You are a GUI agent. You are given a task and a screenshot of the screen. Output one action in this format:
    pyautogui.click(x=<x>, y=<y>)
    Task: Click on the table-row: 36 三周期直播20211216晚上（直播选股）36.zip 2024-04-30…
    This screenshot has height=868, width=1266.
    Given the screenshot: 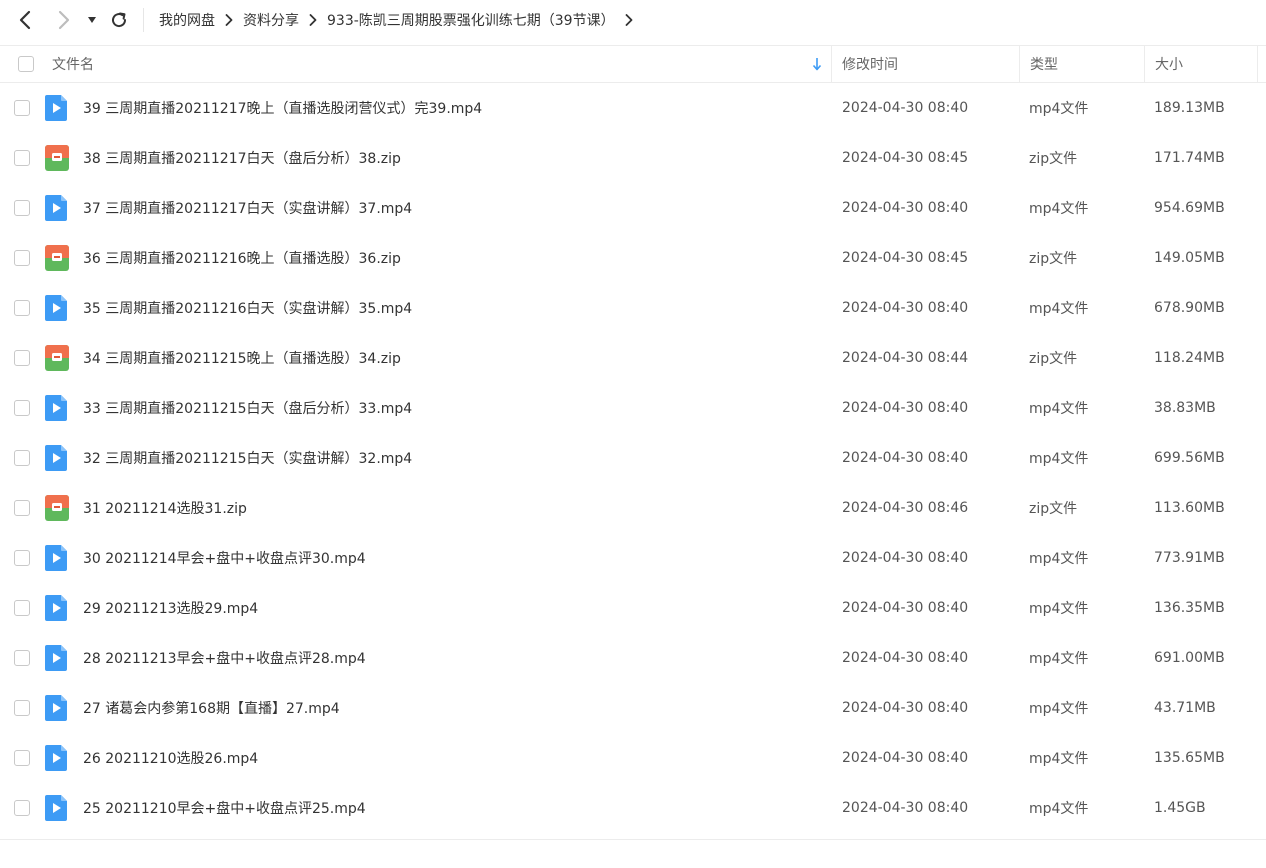 What is the action you would take?
    pyautogui.click(x=633, y=258)
    